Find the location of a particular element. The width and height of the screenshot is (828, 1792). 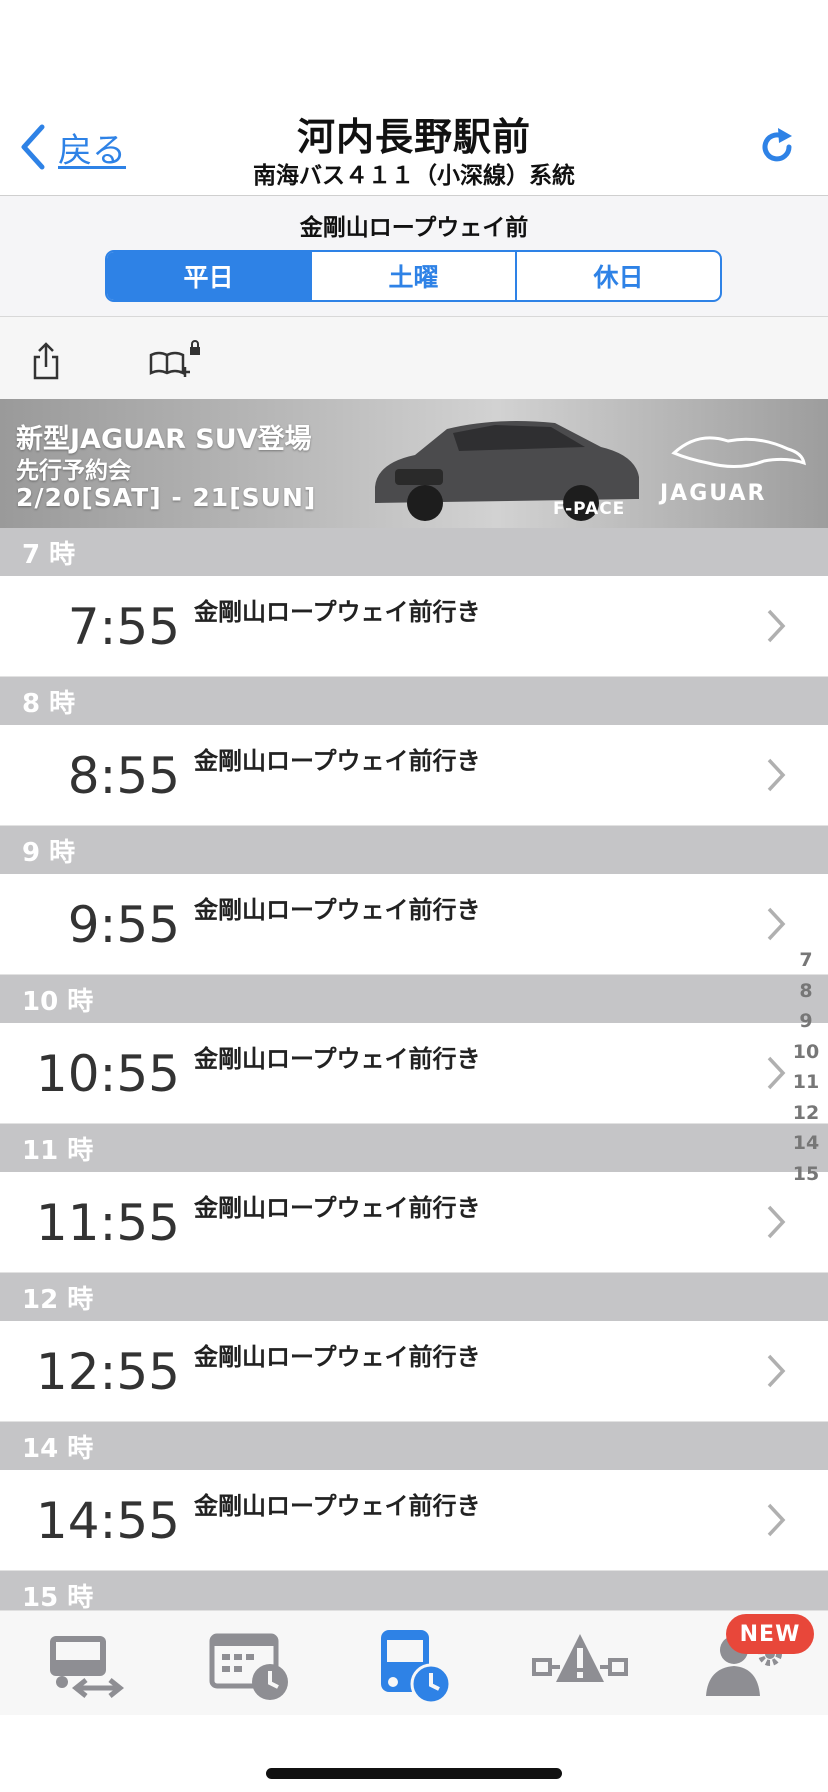

segment-holiday: 休日 is located at coordinates (617, 276).